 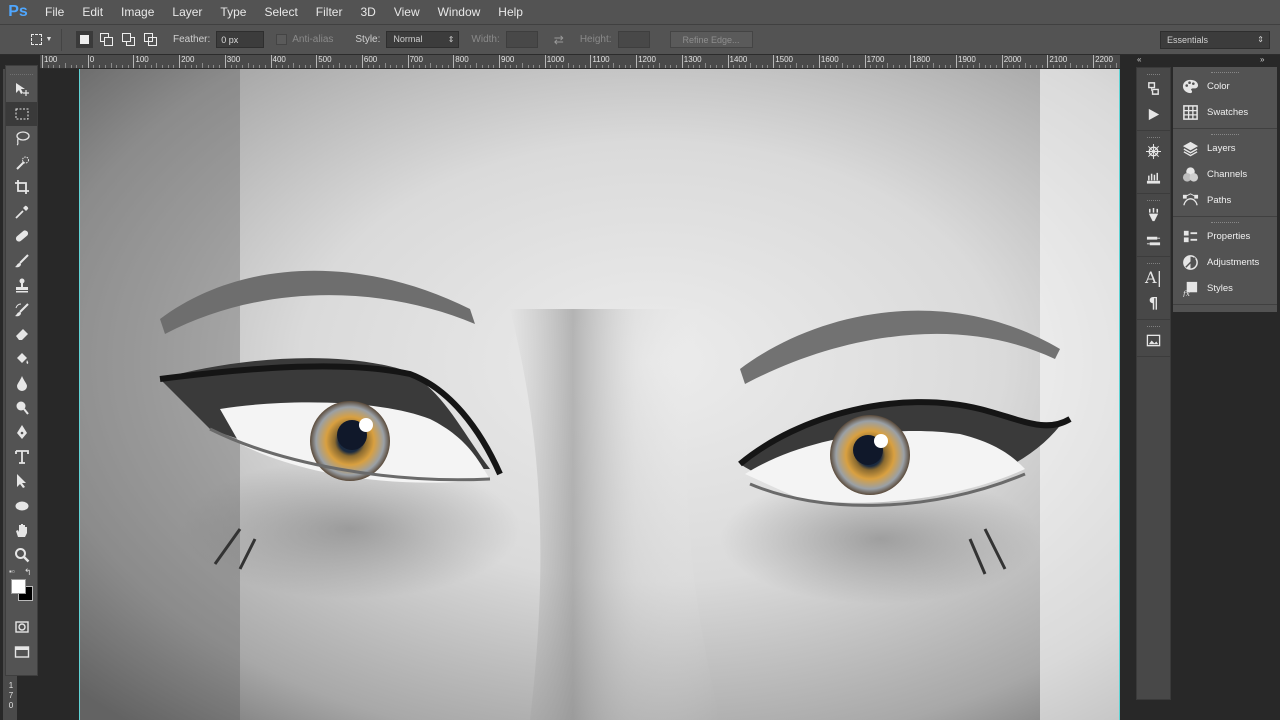 I want to click on compass-icon, so click(x=1153, y=151).